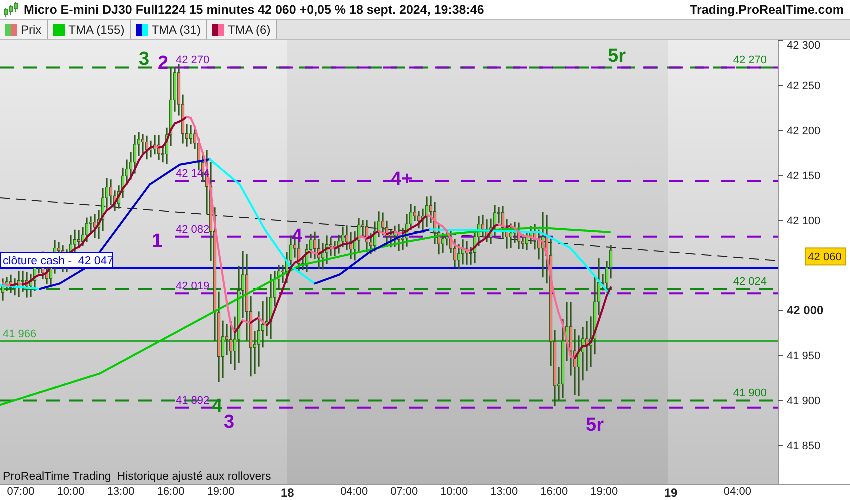  Describe the element at coordinates (57, 477) in the screenshot. I see `chart-note: ProRealTime Trading` at that location.